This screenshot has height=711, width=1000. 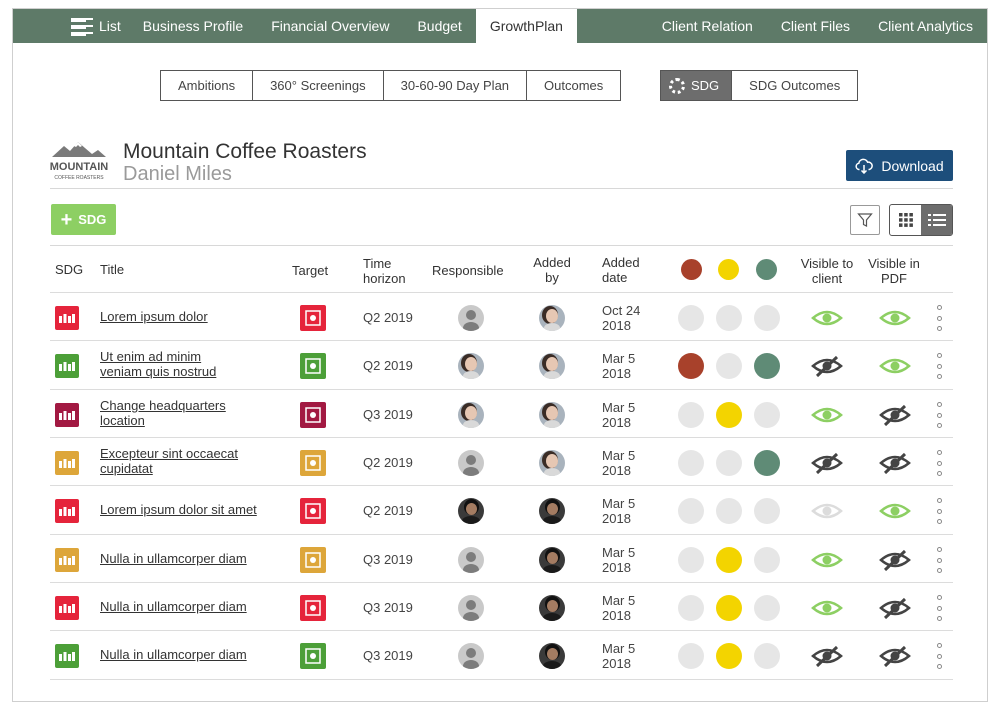 What do you see at coordinates (178, 509) in the screenshot?
I see `row-title-link: Lorem ipsum dolor sit amet` at bounding box center [178, 509].